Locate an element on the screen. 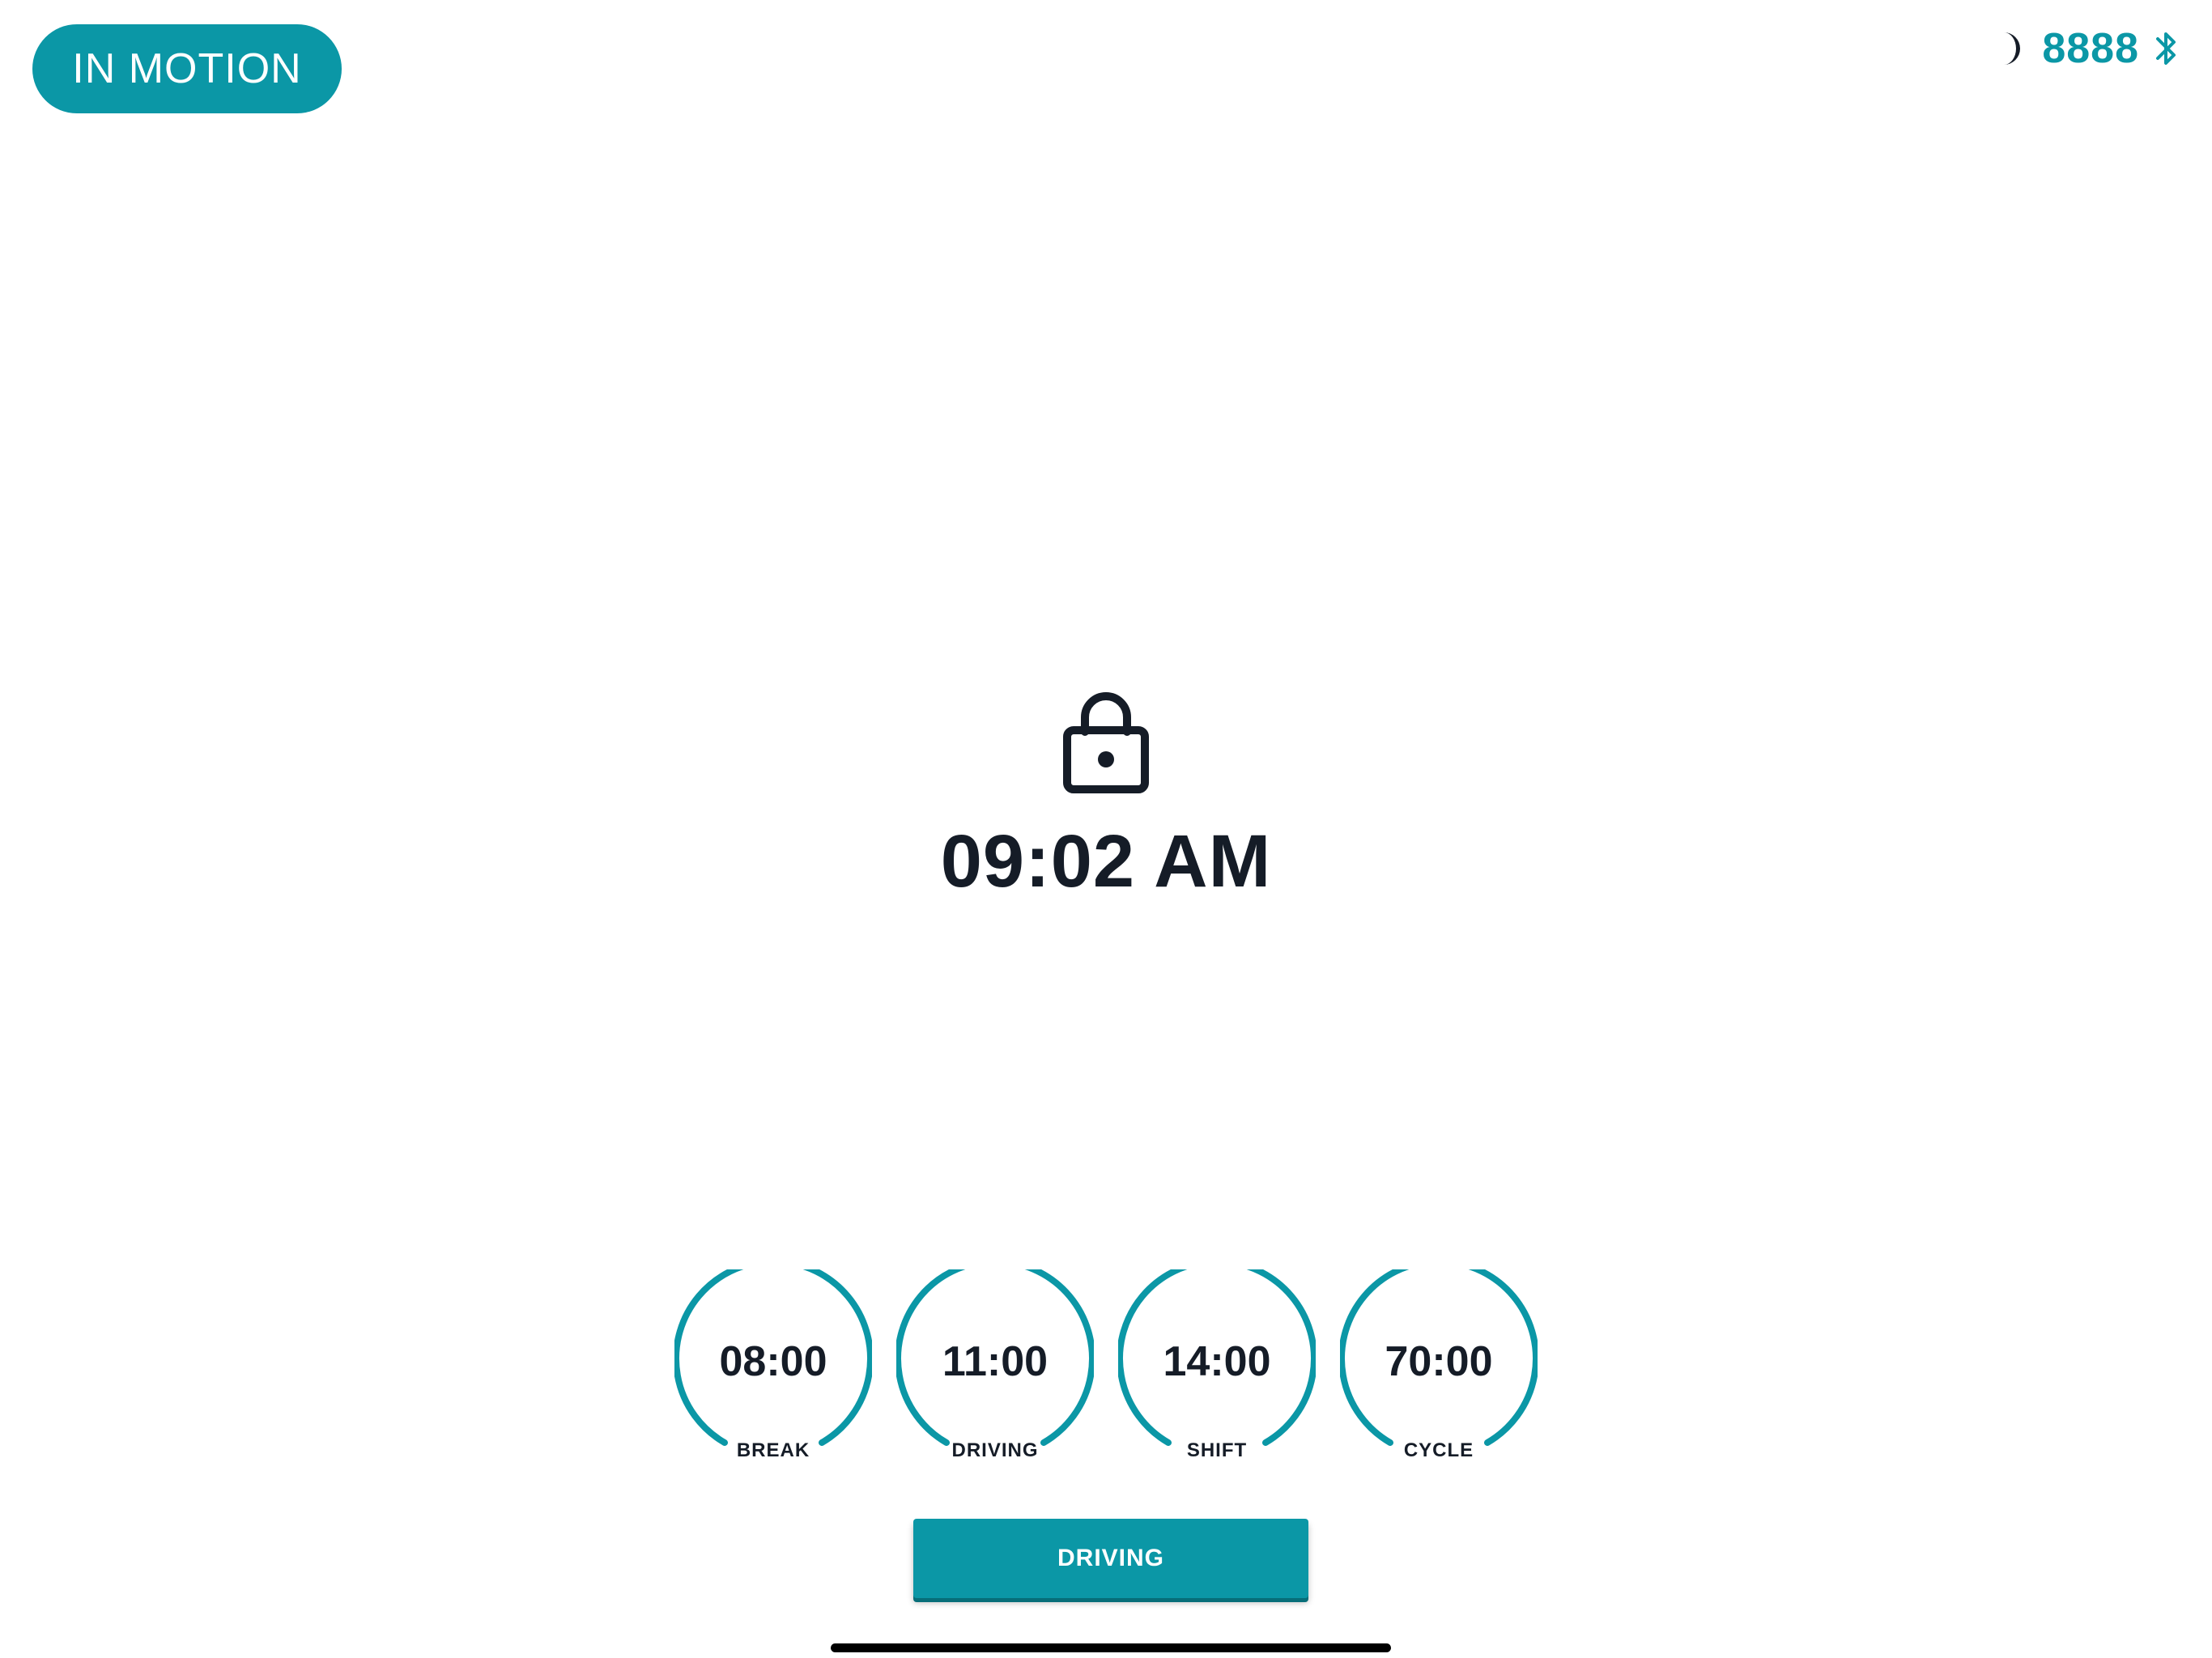  gauge-value: 08:00 is located at coordinates (773, 1361).